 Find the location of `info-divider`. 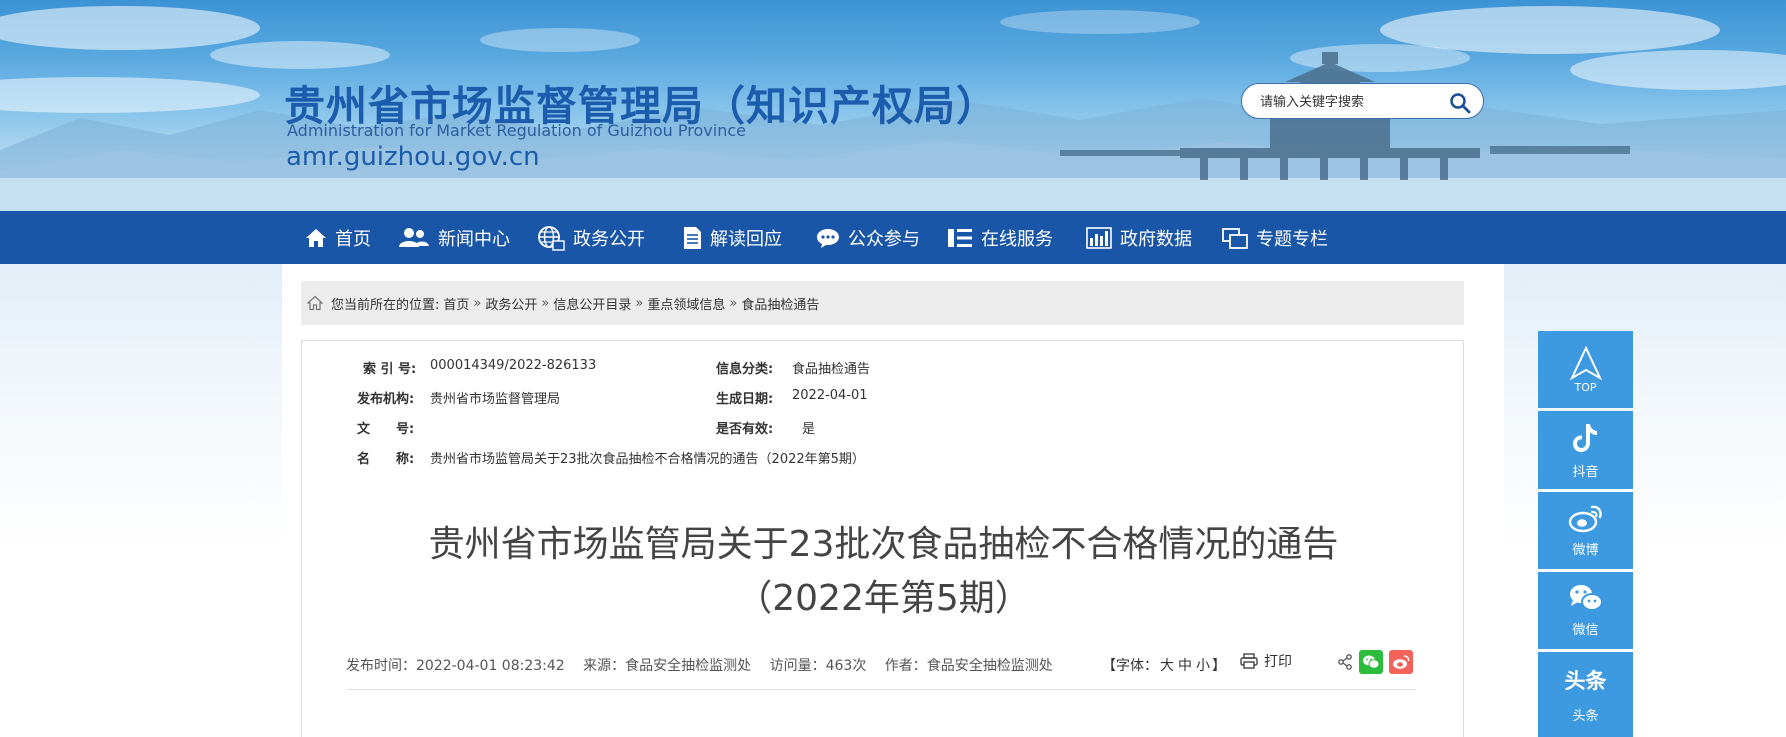

info-divider is located at coordinates (881, 689).